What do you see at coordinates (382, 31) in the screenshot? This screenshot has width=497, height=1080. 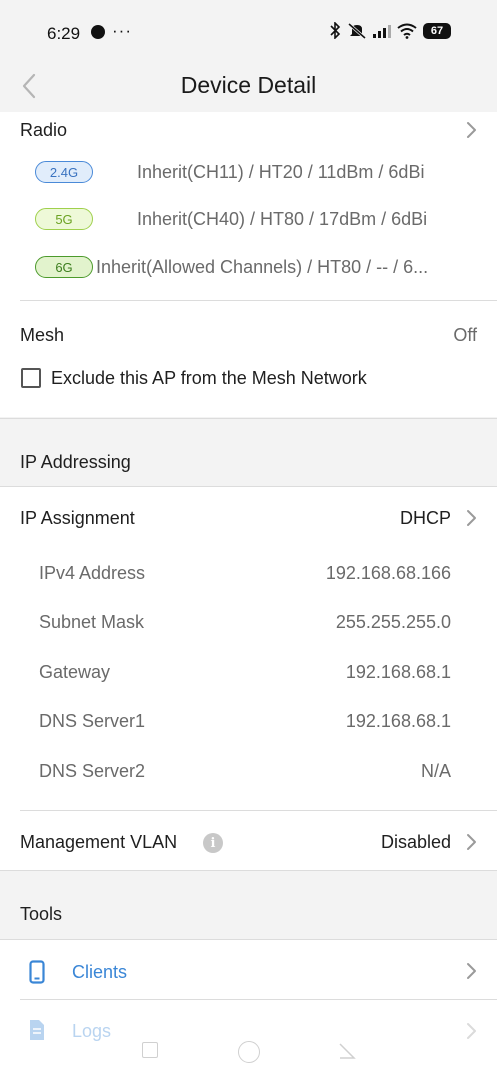 I see `signal-icon` at bounding box center [382, 31].